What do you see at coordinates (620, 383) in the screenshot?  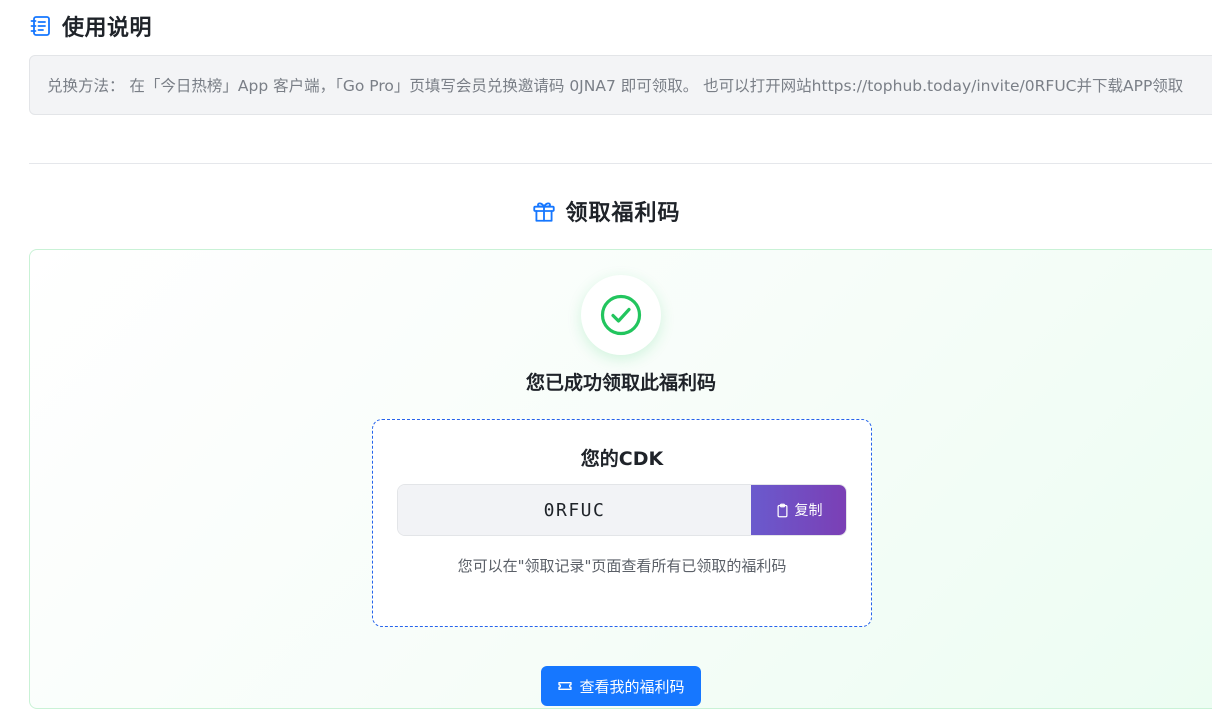 I see `success-message: 您已成功领取此福利码` at bounding box center [620, 383].